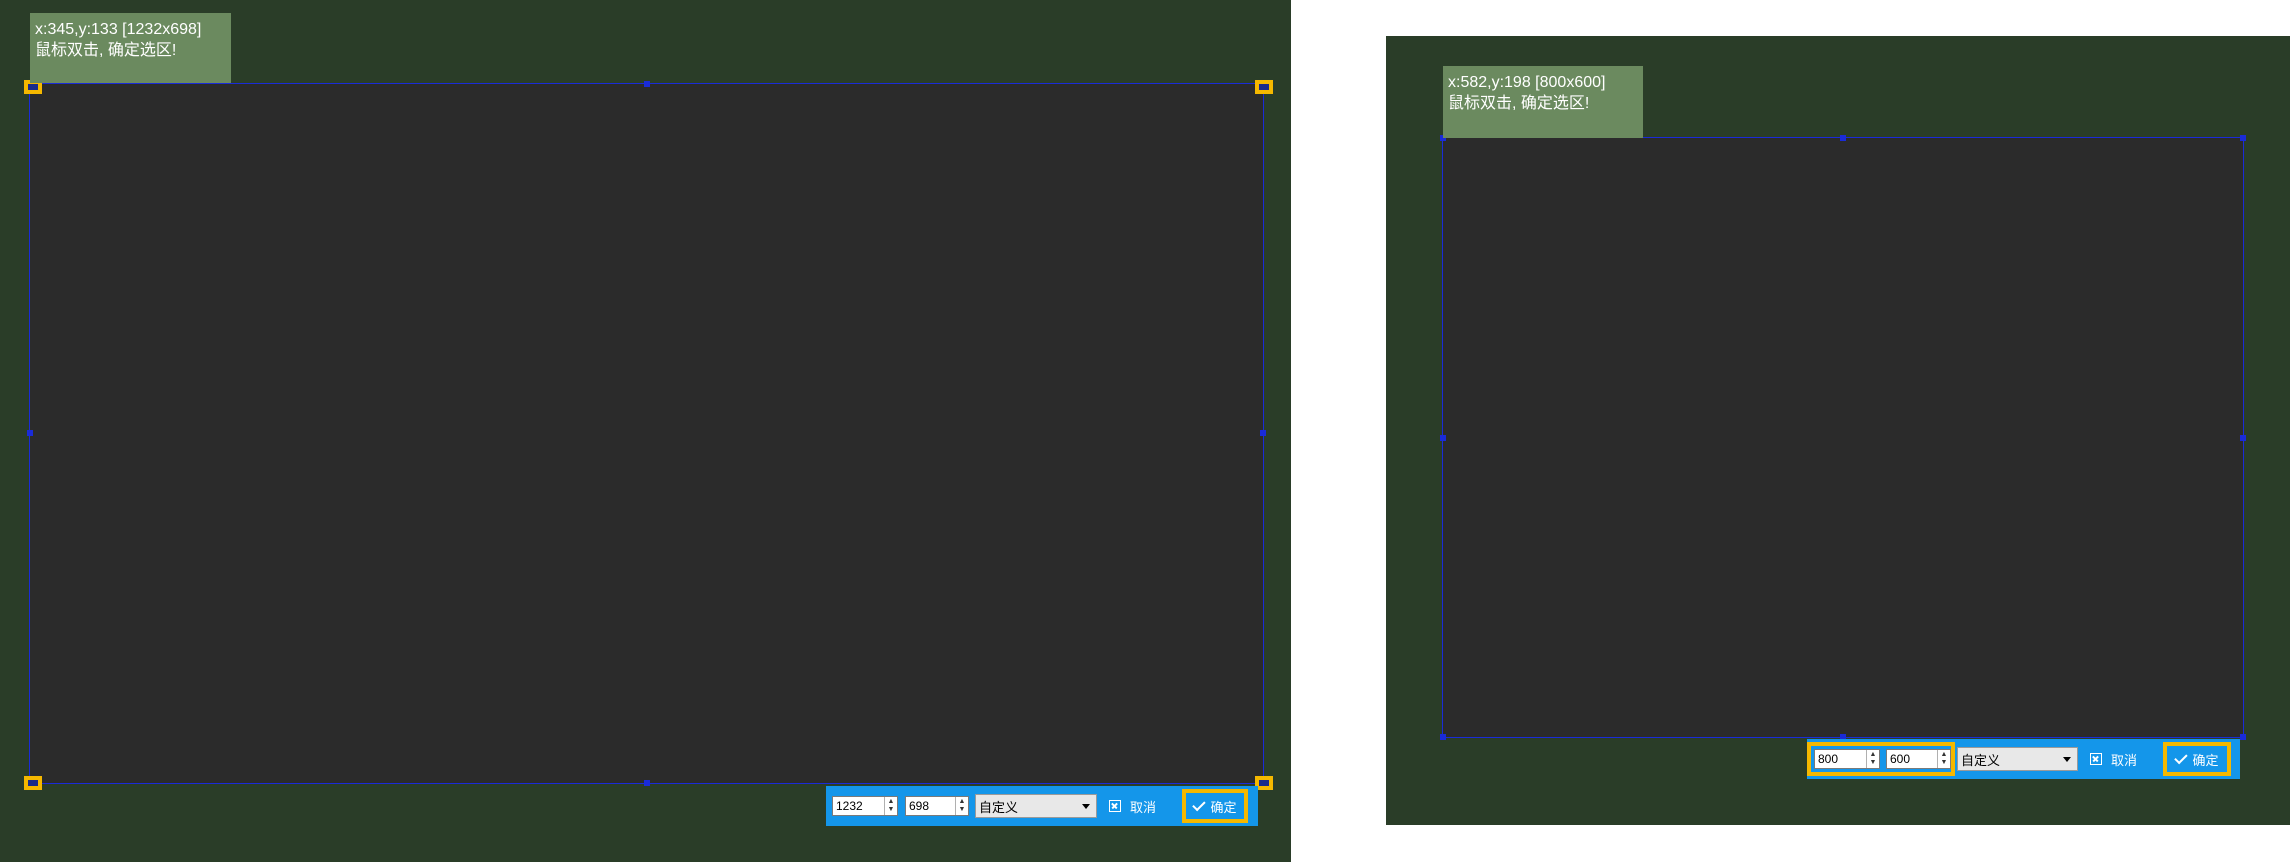 This screenshot has width=2290, height=862. I want to click on width-value: 1232, so click(849, 806).